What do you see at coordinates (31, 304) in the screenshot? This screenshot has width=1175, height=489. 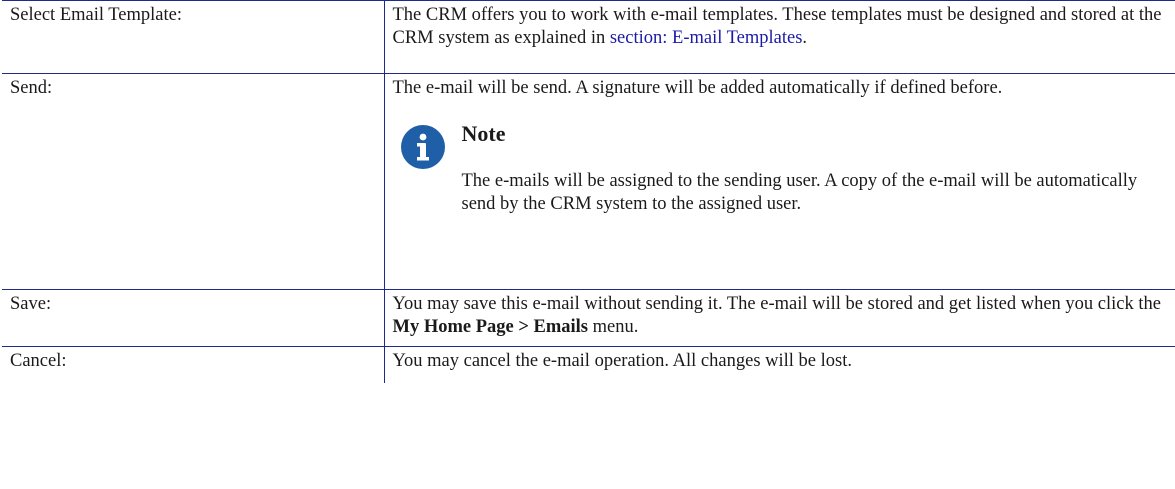 I see `term-label: Save:` at bounding box center [31, 304].